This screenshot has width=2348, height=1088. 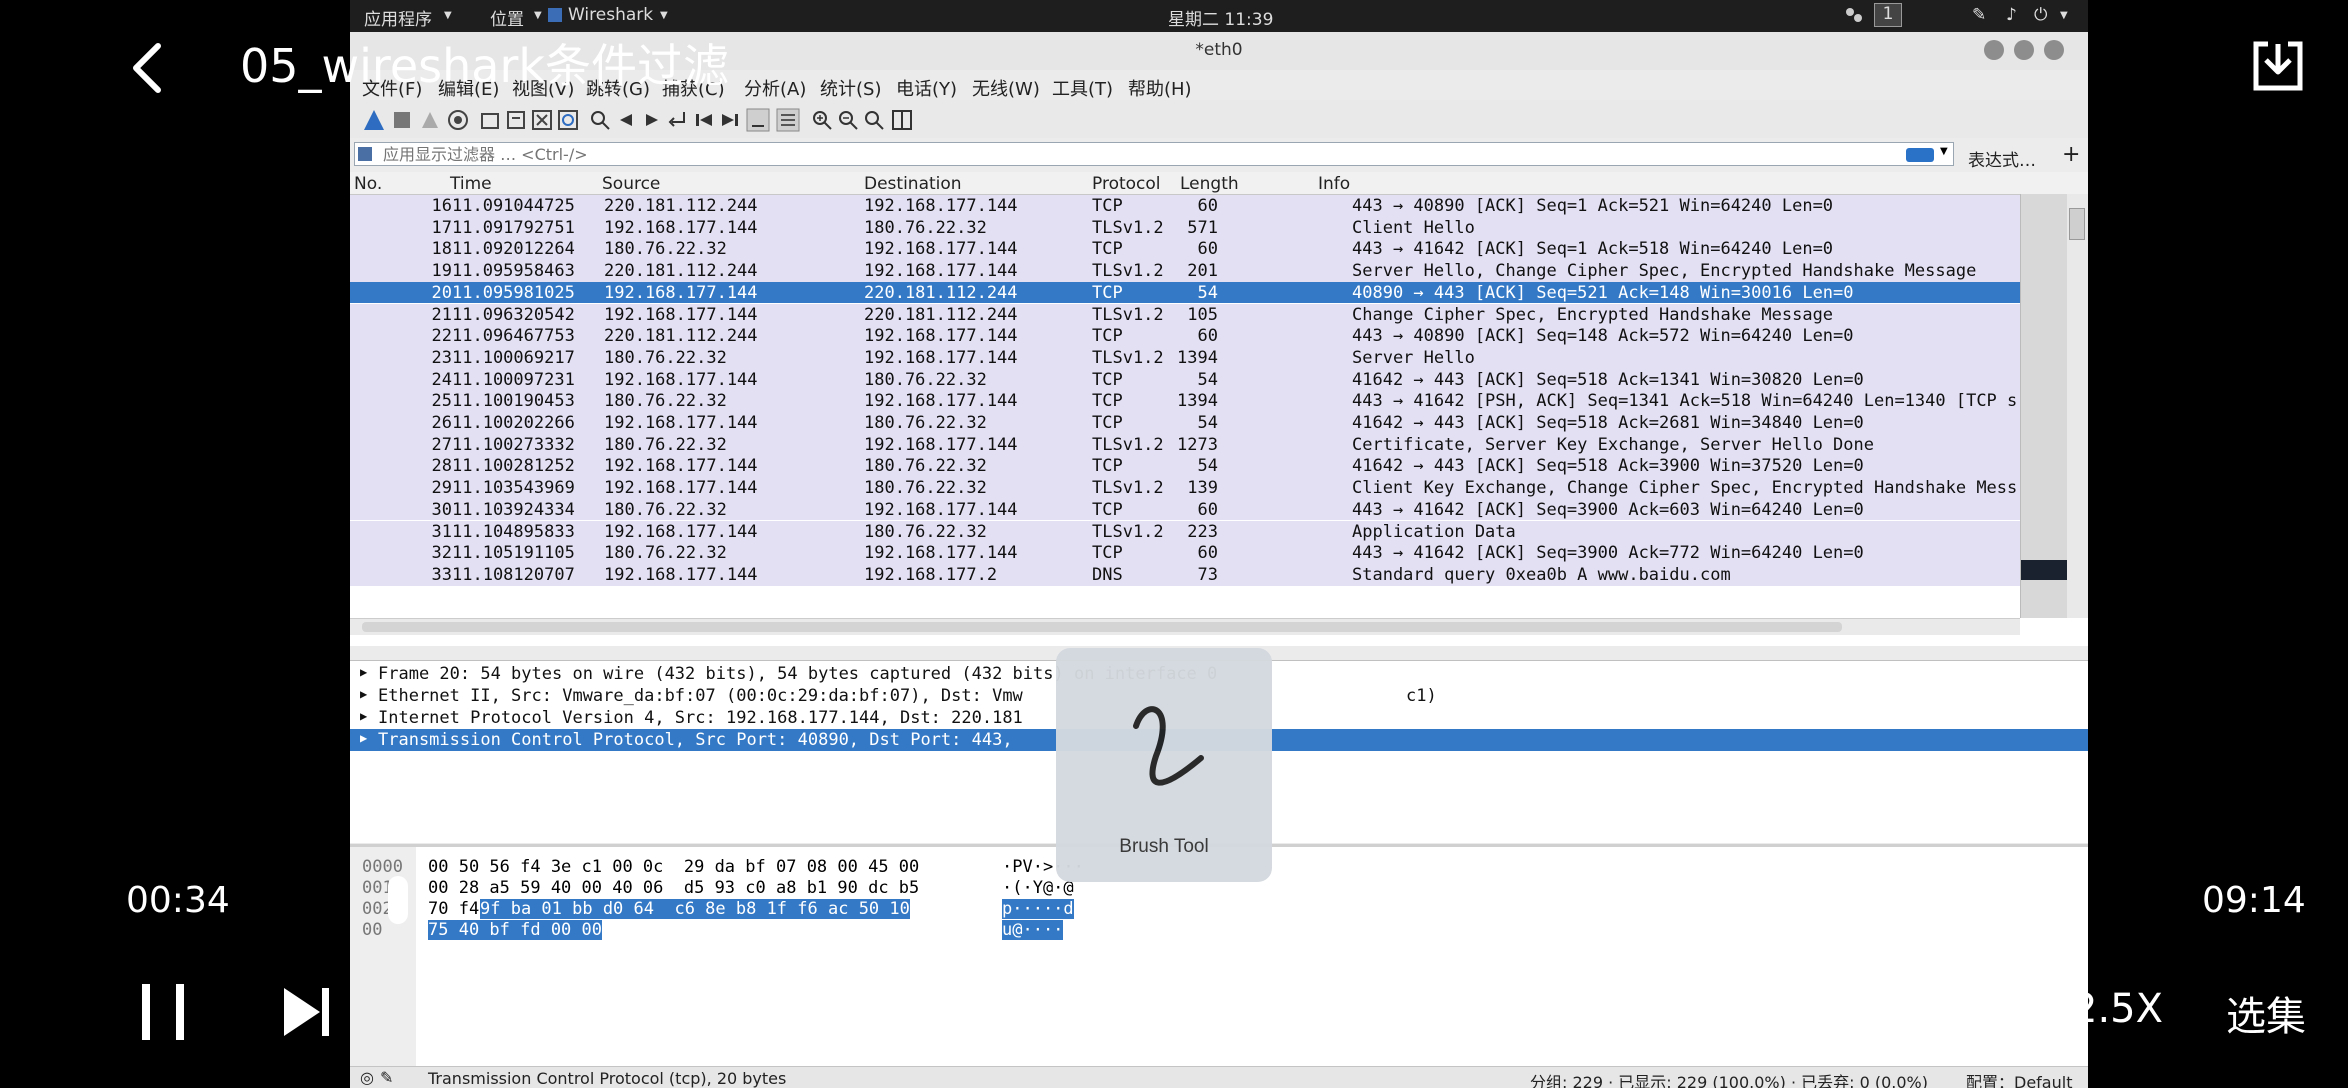 What do you see at coordinates (1154, 154) in the screenshot?
I see `display-filter-input` at bounding box center [1154, 154].